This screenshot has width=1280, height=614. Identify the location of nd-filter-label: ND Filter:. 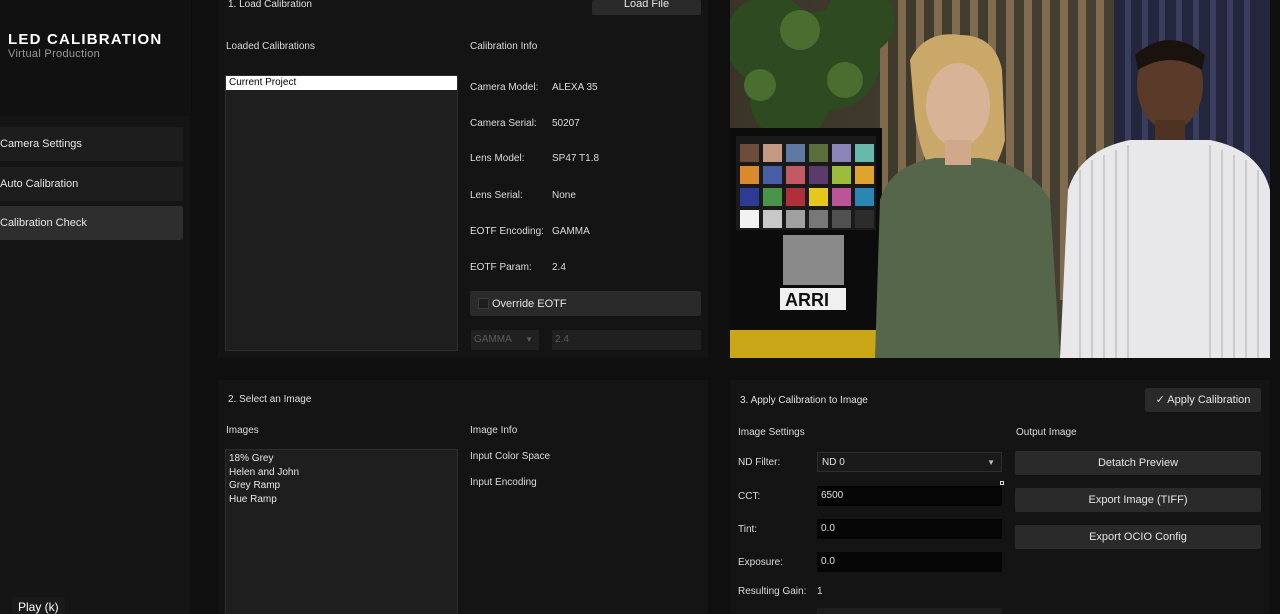
(759, 462).